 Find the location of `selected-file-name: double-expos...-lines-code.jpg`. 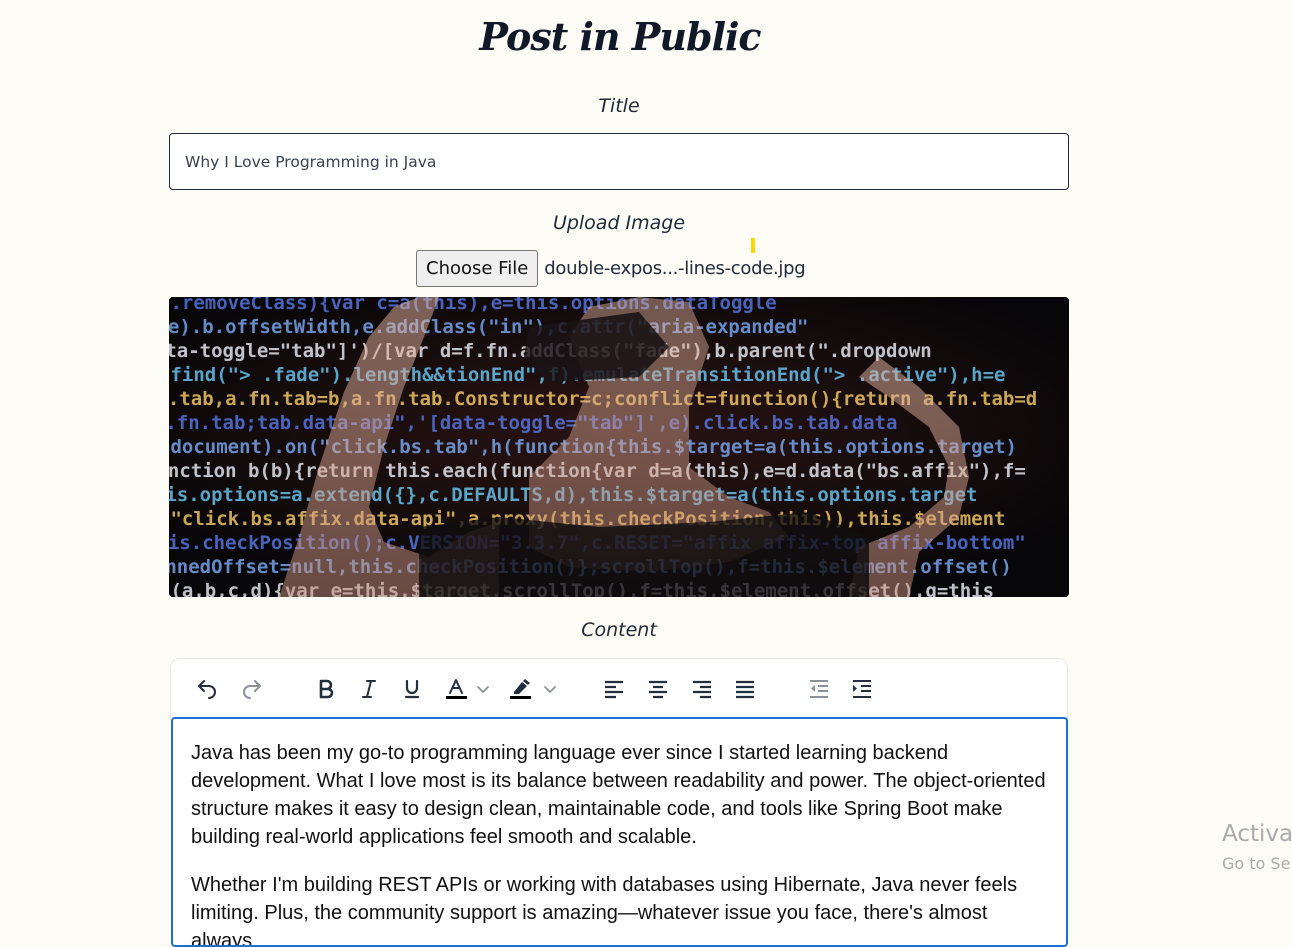

selected-file-name: double-expos...-lines-code.jpg is located at coordinates (675, 268).